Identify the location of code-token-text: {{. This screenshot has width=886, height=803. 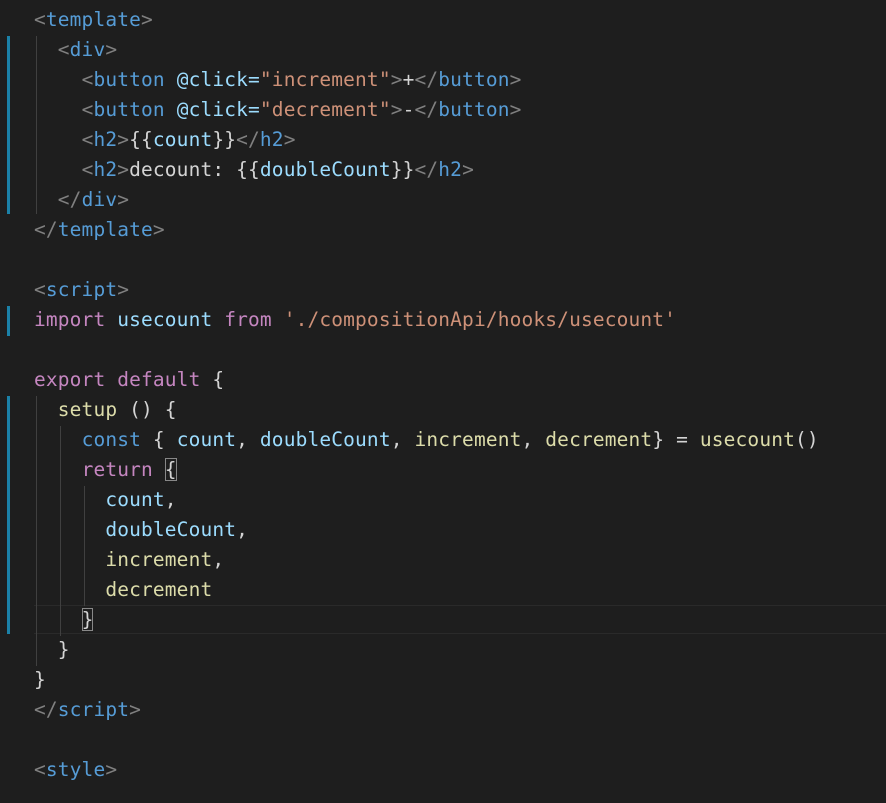
(248, 169).